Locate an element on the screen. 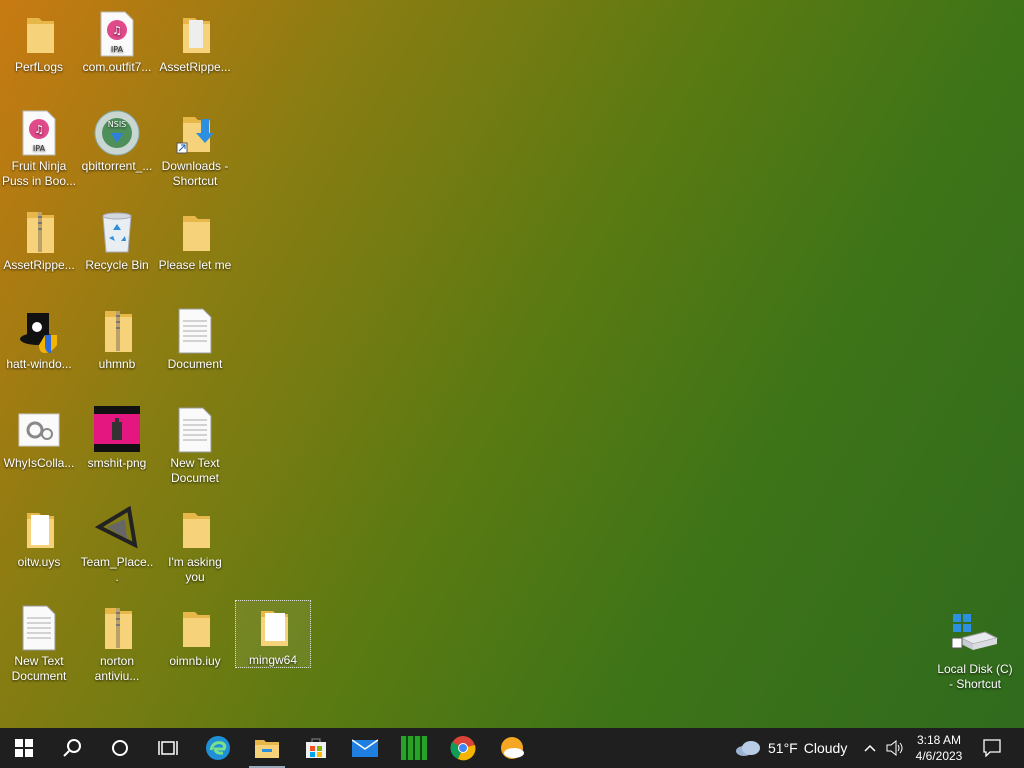 The height and width of the screenshot is (768, 1024). icon-label: New Text Documet is located at coordinates (195, 470).